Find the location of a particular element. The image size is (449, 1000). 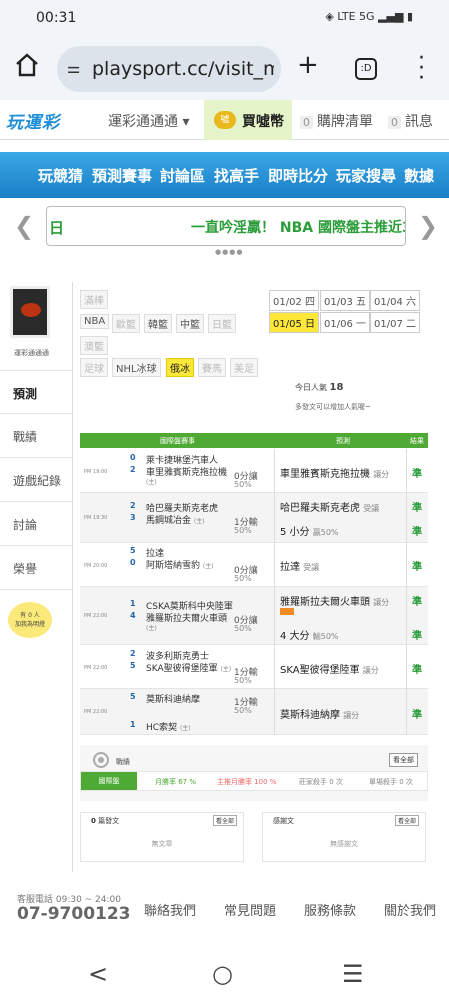

filter-nba: NBA is located at coordinates (95, 321).